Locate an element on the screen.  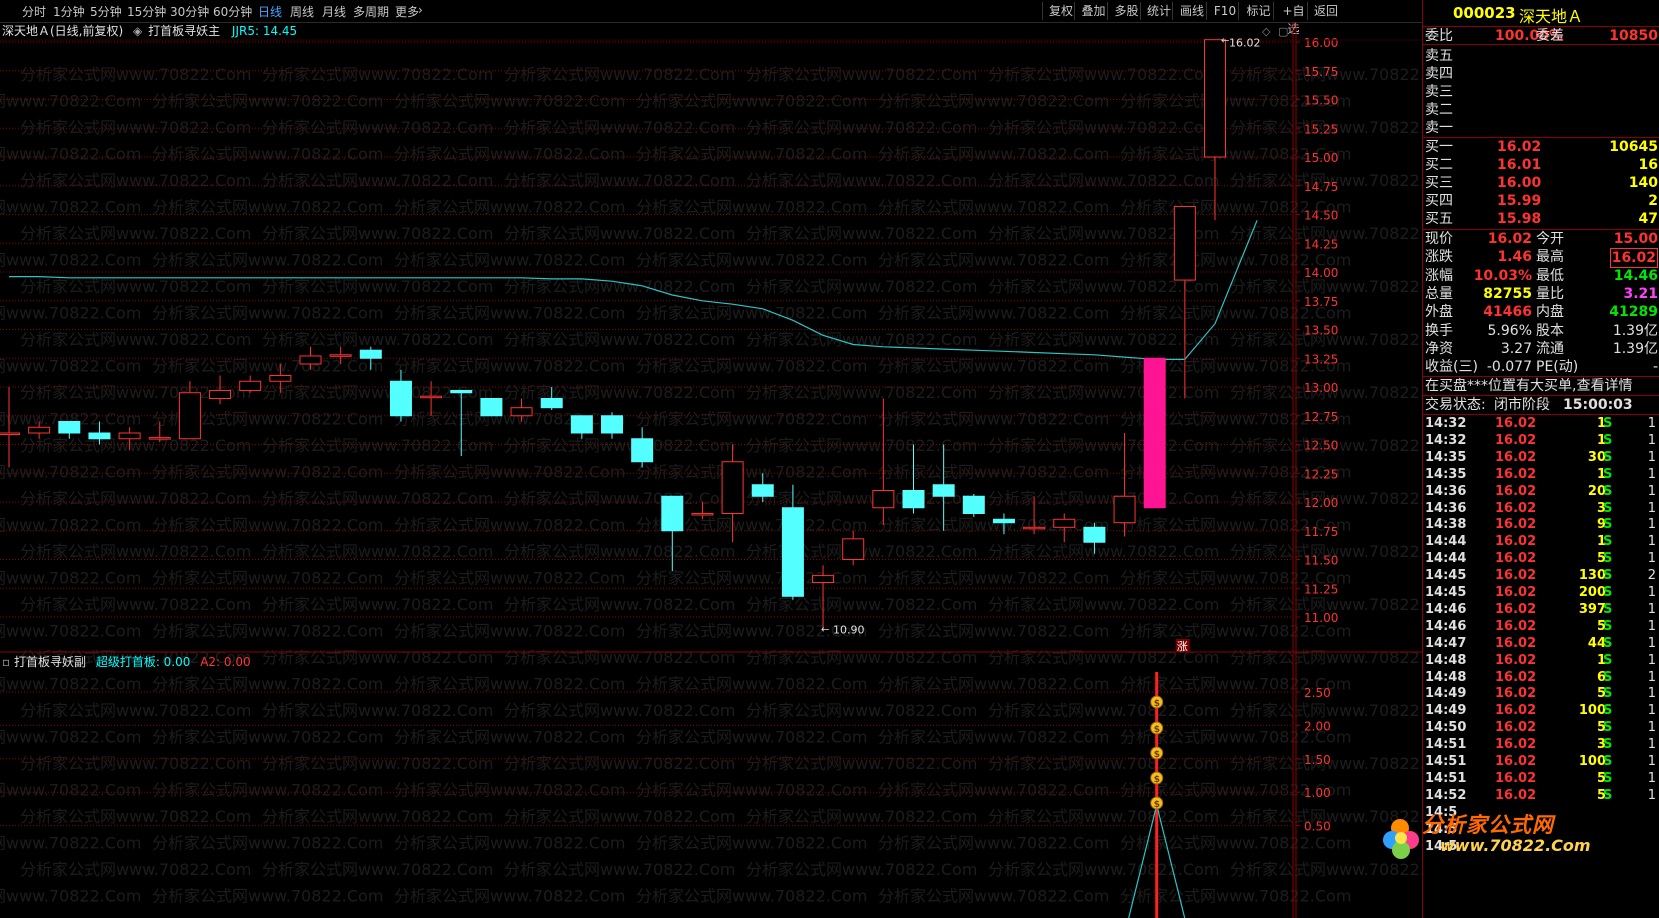
tick-row: 14:46 16.02 397 S 1 is located at coordinates (1541, 609).